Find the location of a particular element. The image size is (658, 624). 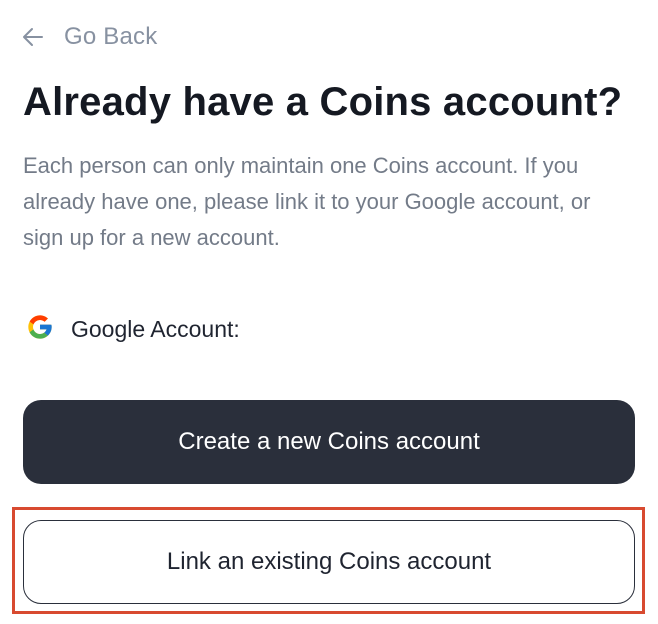

google-account-row: Google Account: is located at coordinates (133, 329).